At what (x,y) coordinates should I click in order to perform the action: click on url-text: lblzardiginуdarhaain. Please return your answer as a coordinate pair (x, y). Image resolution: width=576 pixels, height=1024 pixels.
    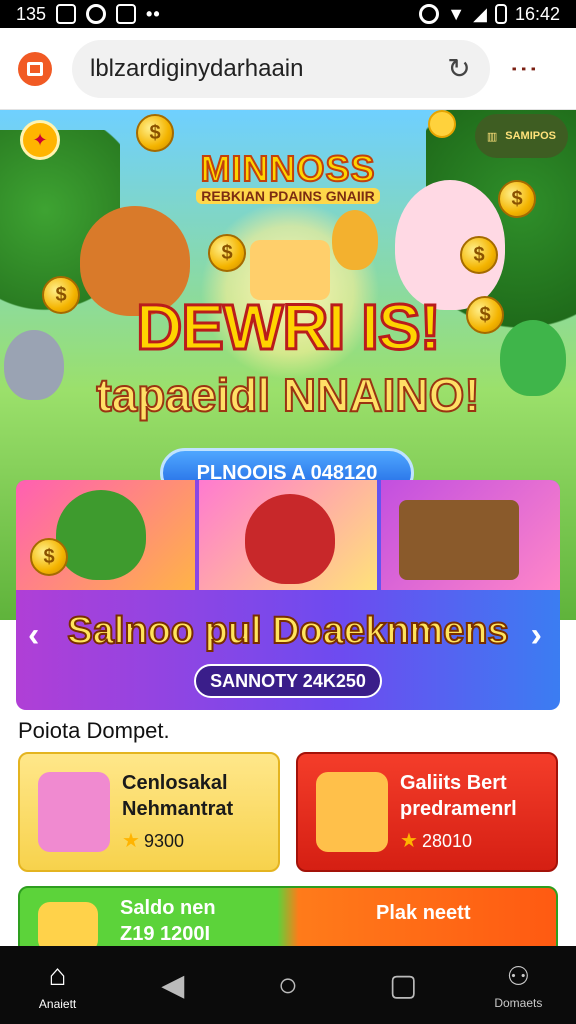
    Looking at the image, I should click on (268, 69).